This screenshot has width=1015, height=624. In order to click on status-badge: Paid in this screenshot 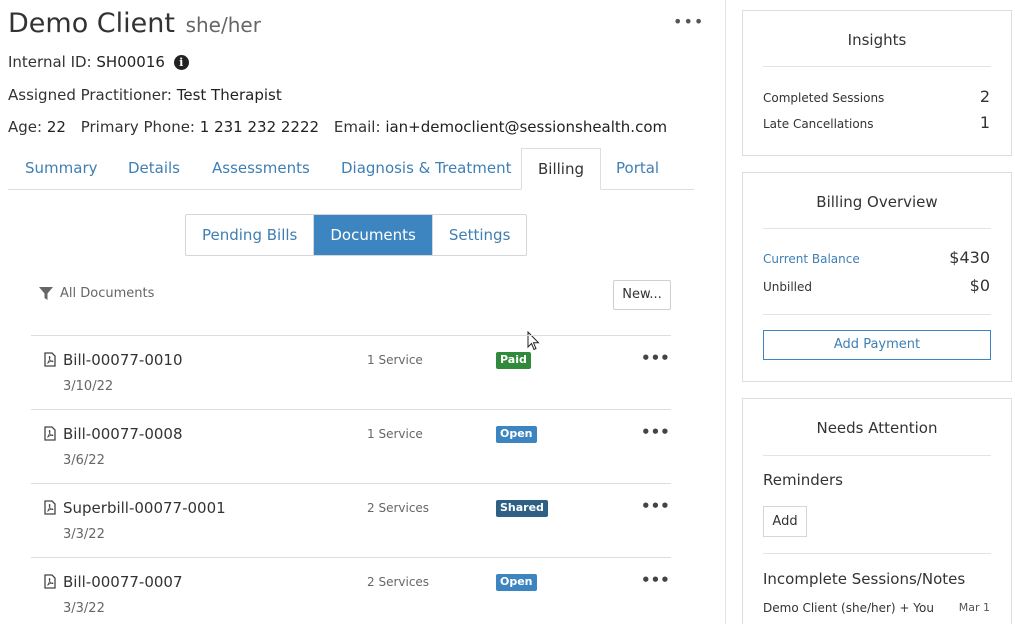, I will do `click(513, 360)`.